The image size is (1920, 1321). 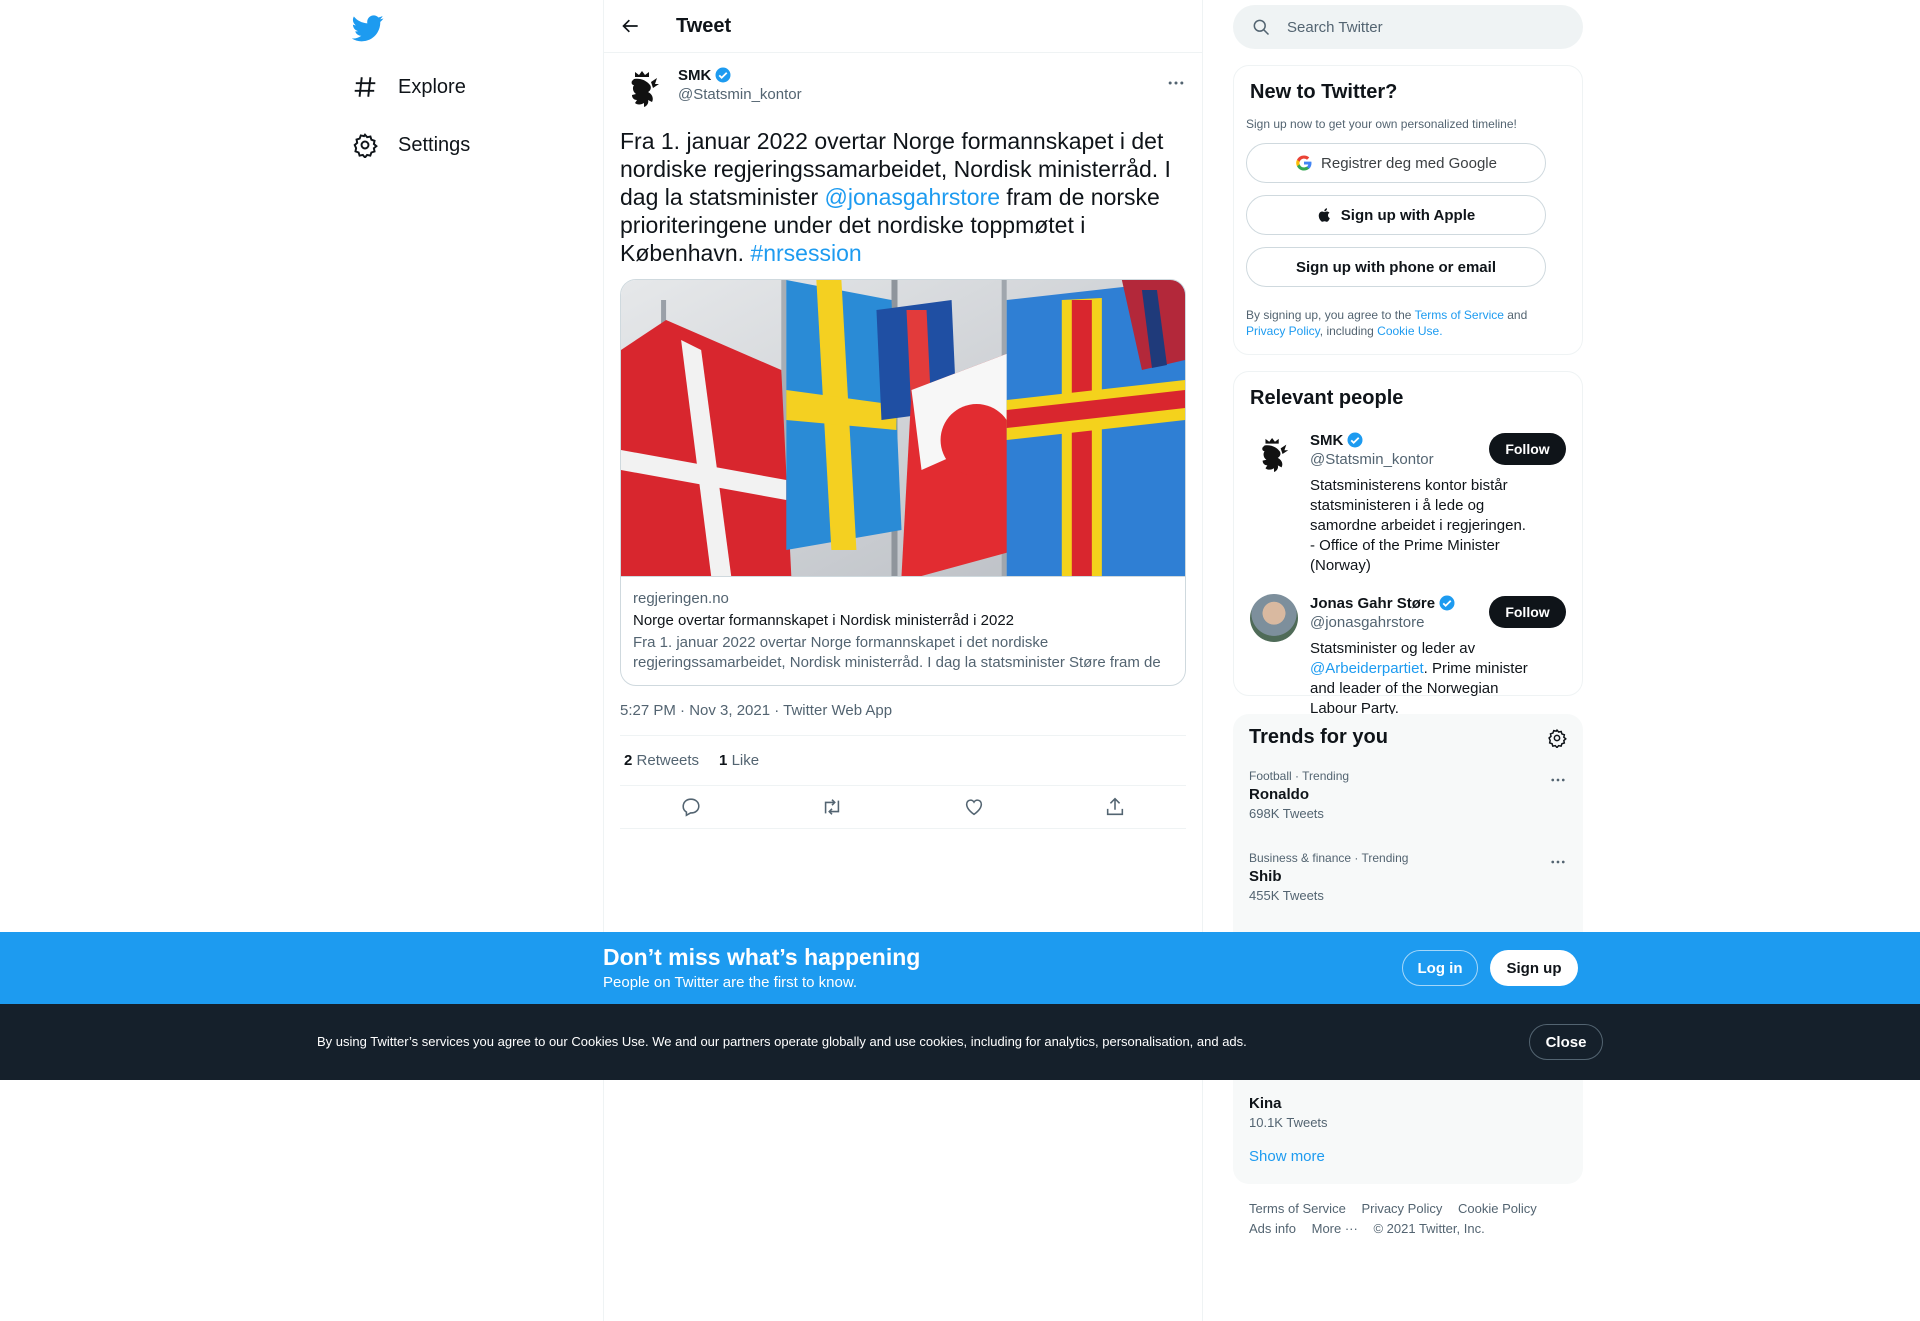 I want to click on search-box, so click(x=1408, y=27).